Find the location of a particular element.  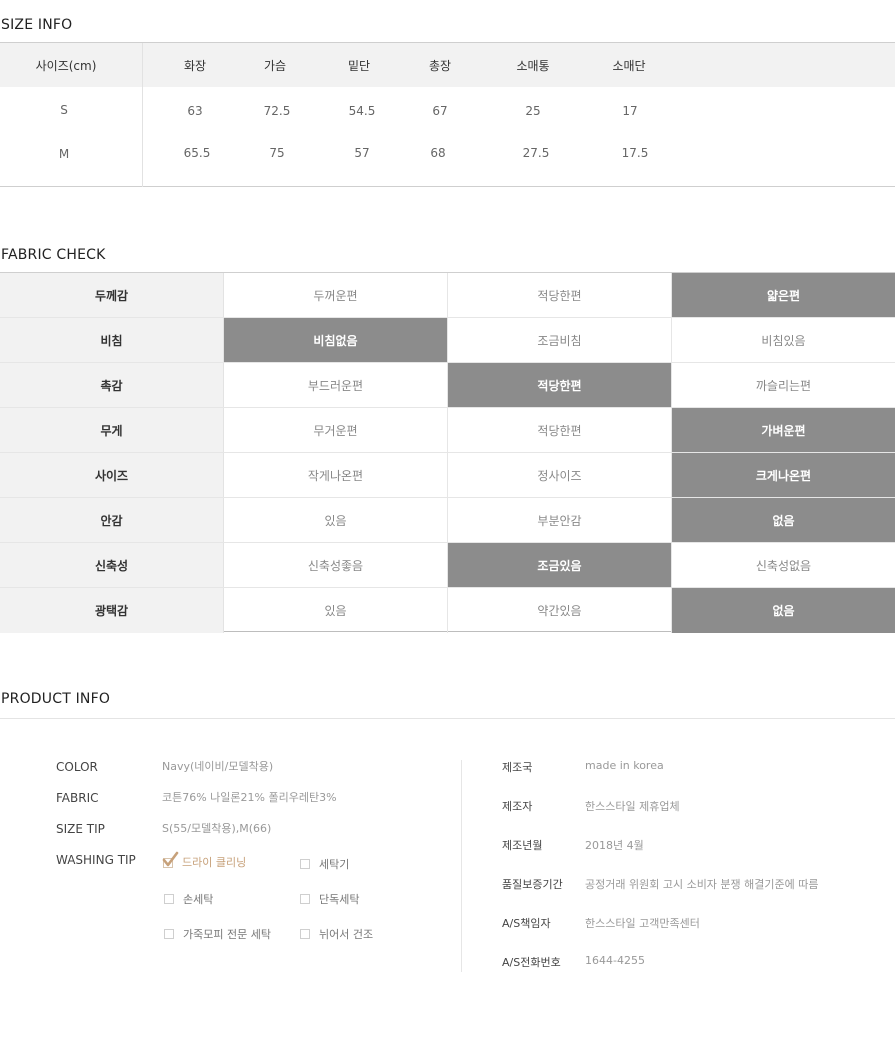

fabric-row: 비침 비침없음 조금비침 비침있음 is located at coordinates (447, 340).